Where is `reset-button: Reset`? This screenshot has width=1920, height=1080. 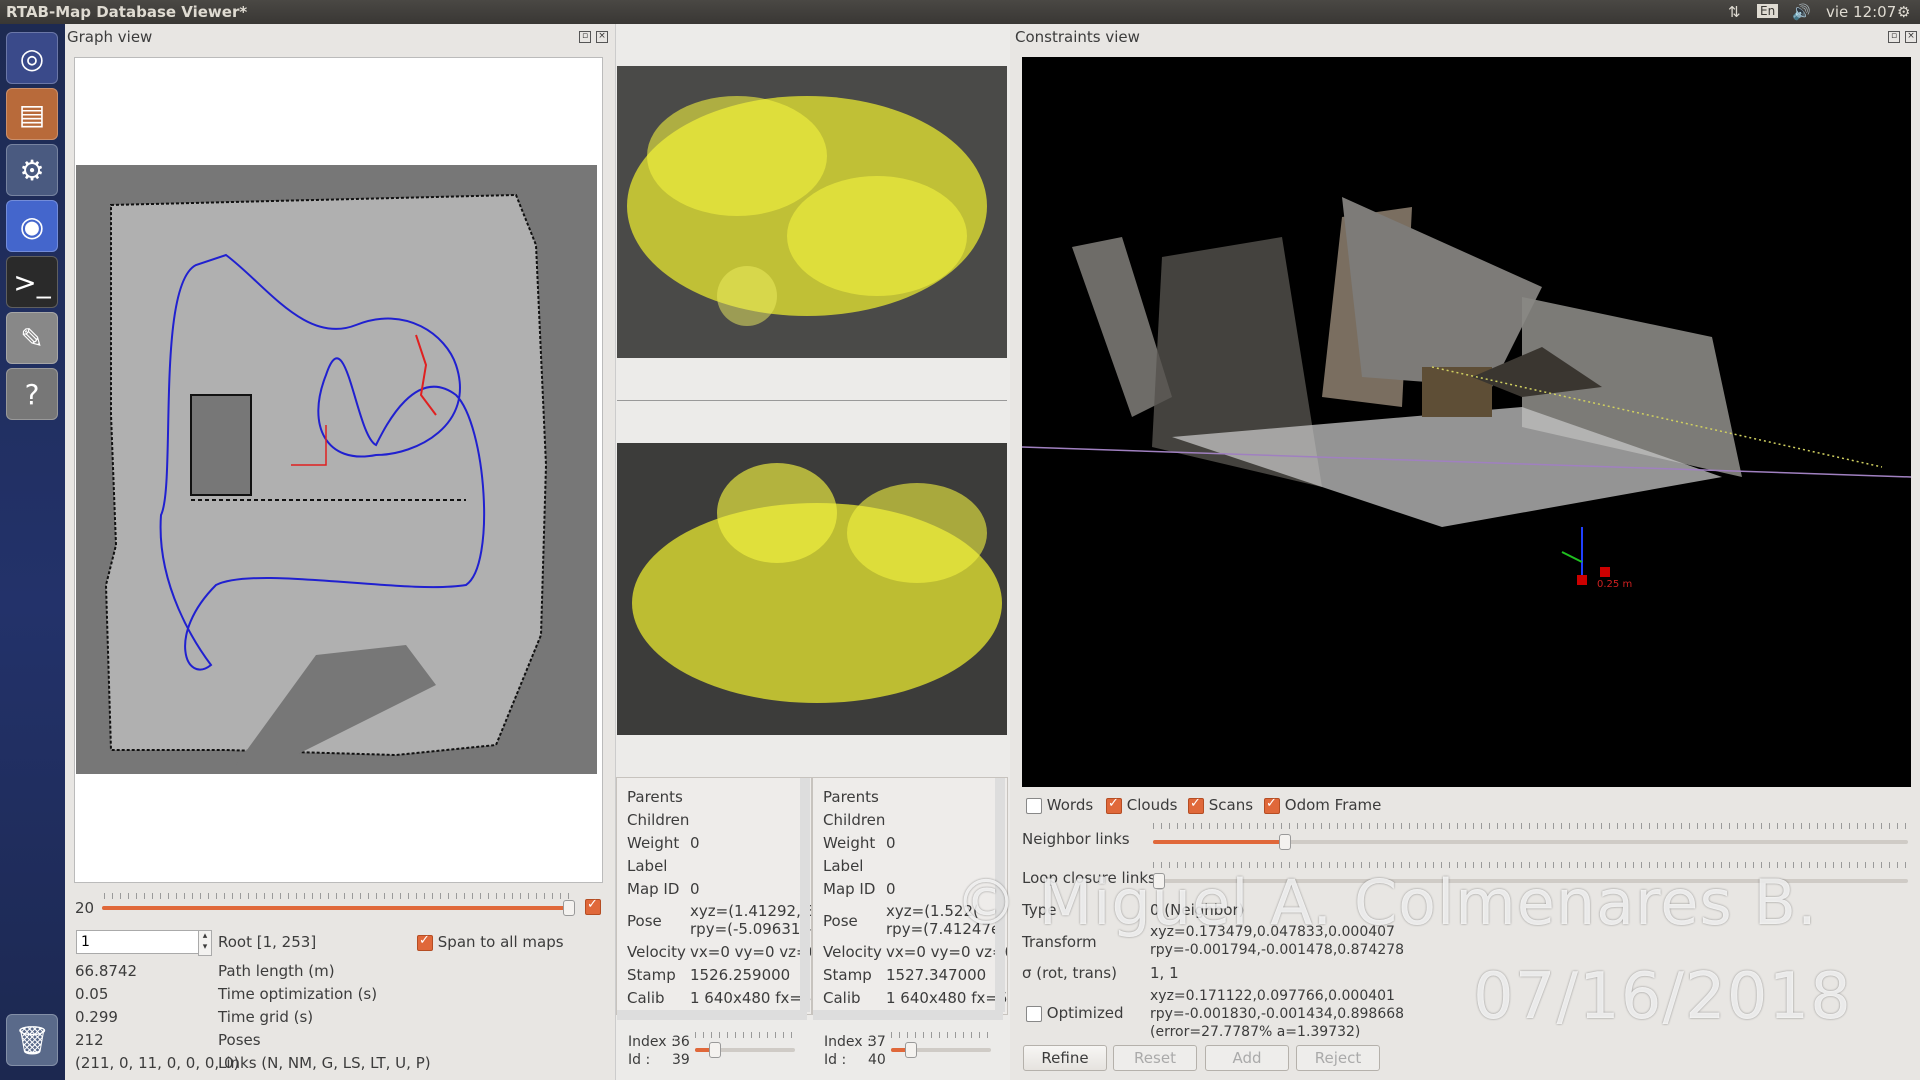
reset-button: Reset is located at coordinates (1155, 1058).